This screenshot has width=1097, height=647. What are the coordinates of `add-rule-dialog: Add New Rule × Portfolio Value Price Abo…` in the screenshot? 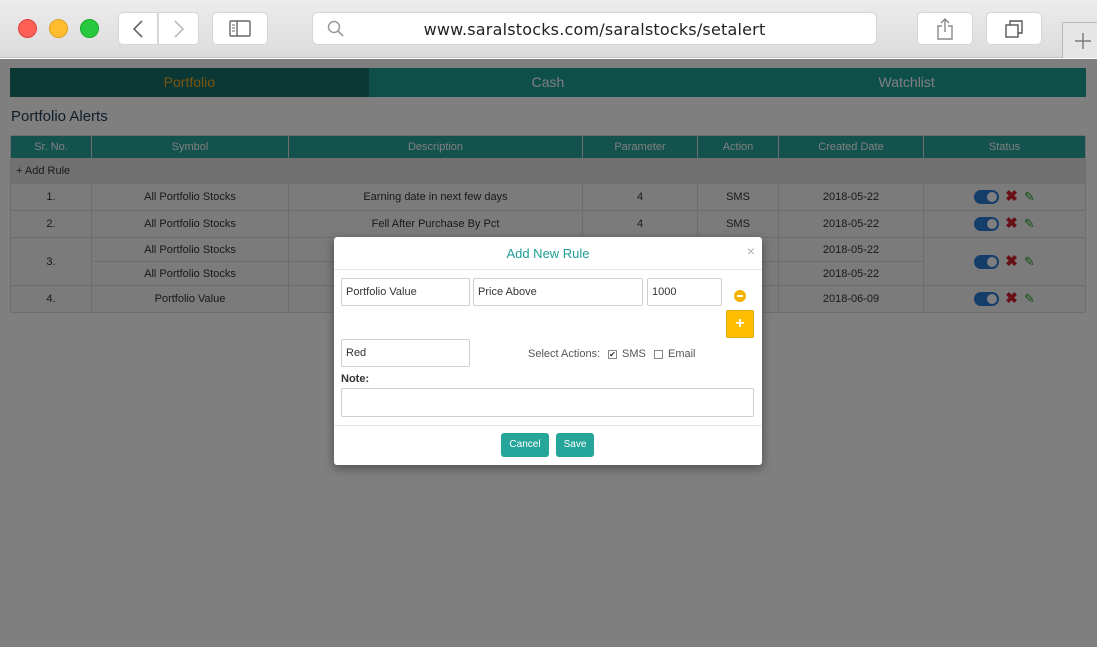 It's located at (548, 351).